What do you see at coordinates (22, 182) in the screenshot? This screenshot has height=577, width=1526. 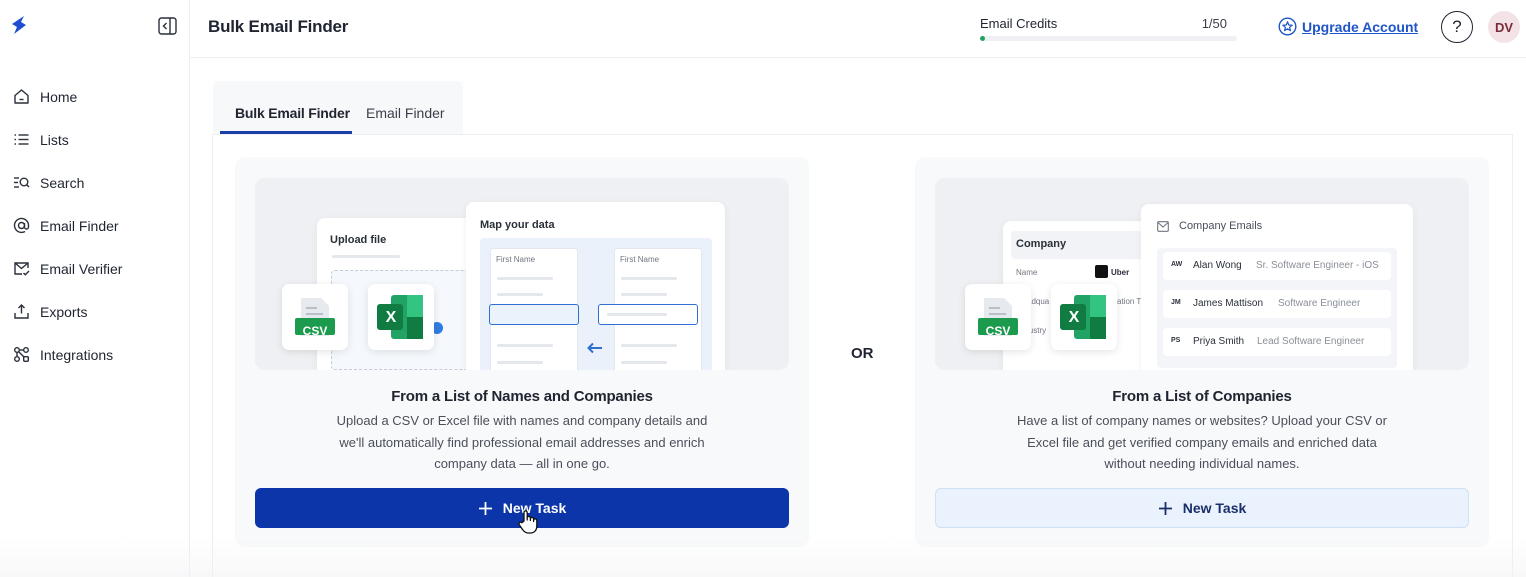 I see `search-list-icon` at bounding box center [22, 182].